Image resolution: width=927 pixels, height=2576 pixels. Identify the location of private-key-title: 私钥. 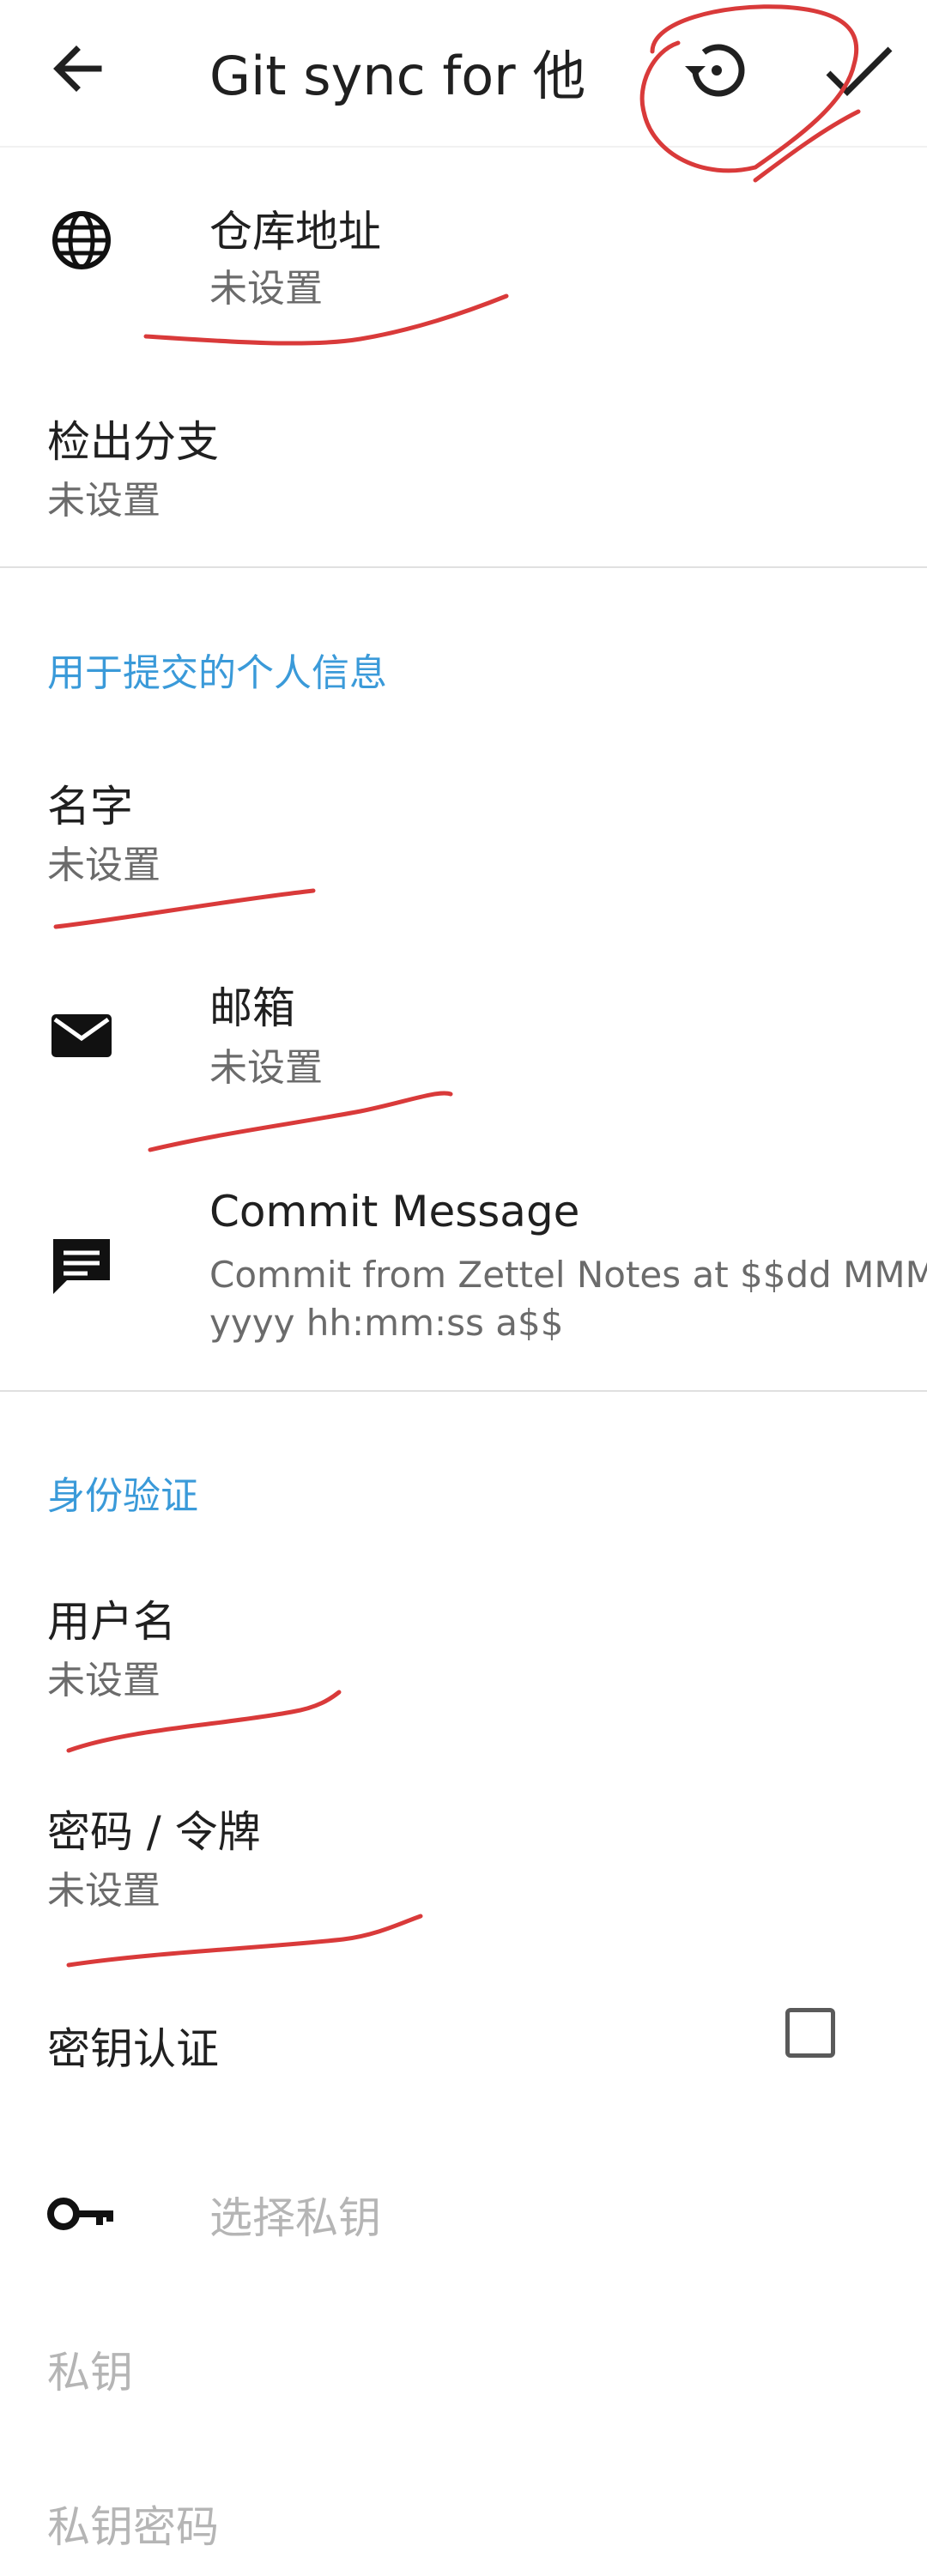
(90, 2373).